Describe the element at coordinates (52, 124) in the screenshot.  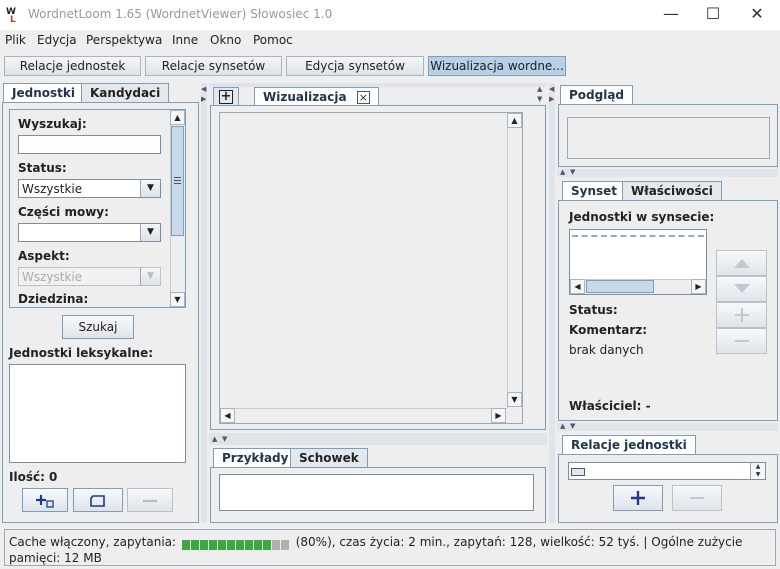
I see `search-label: Wyszukaj:` at that location.